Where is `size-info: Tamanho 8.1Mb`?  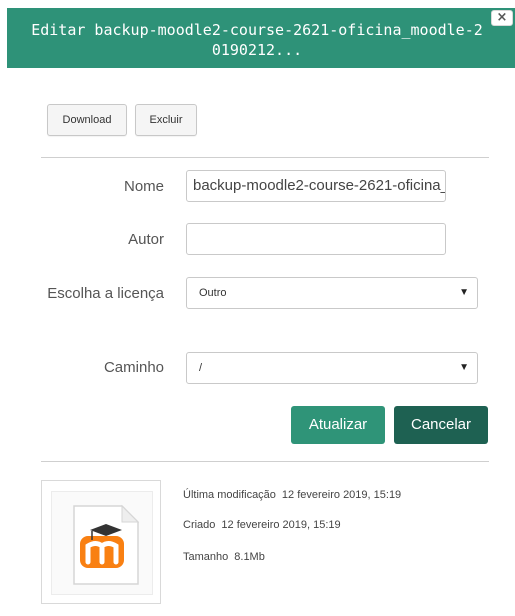 size-info: Tamanho 8.1Mb is located at coordinates (224, 557).